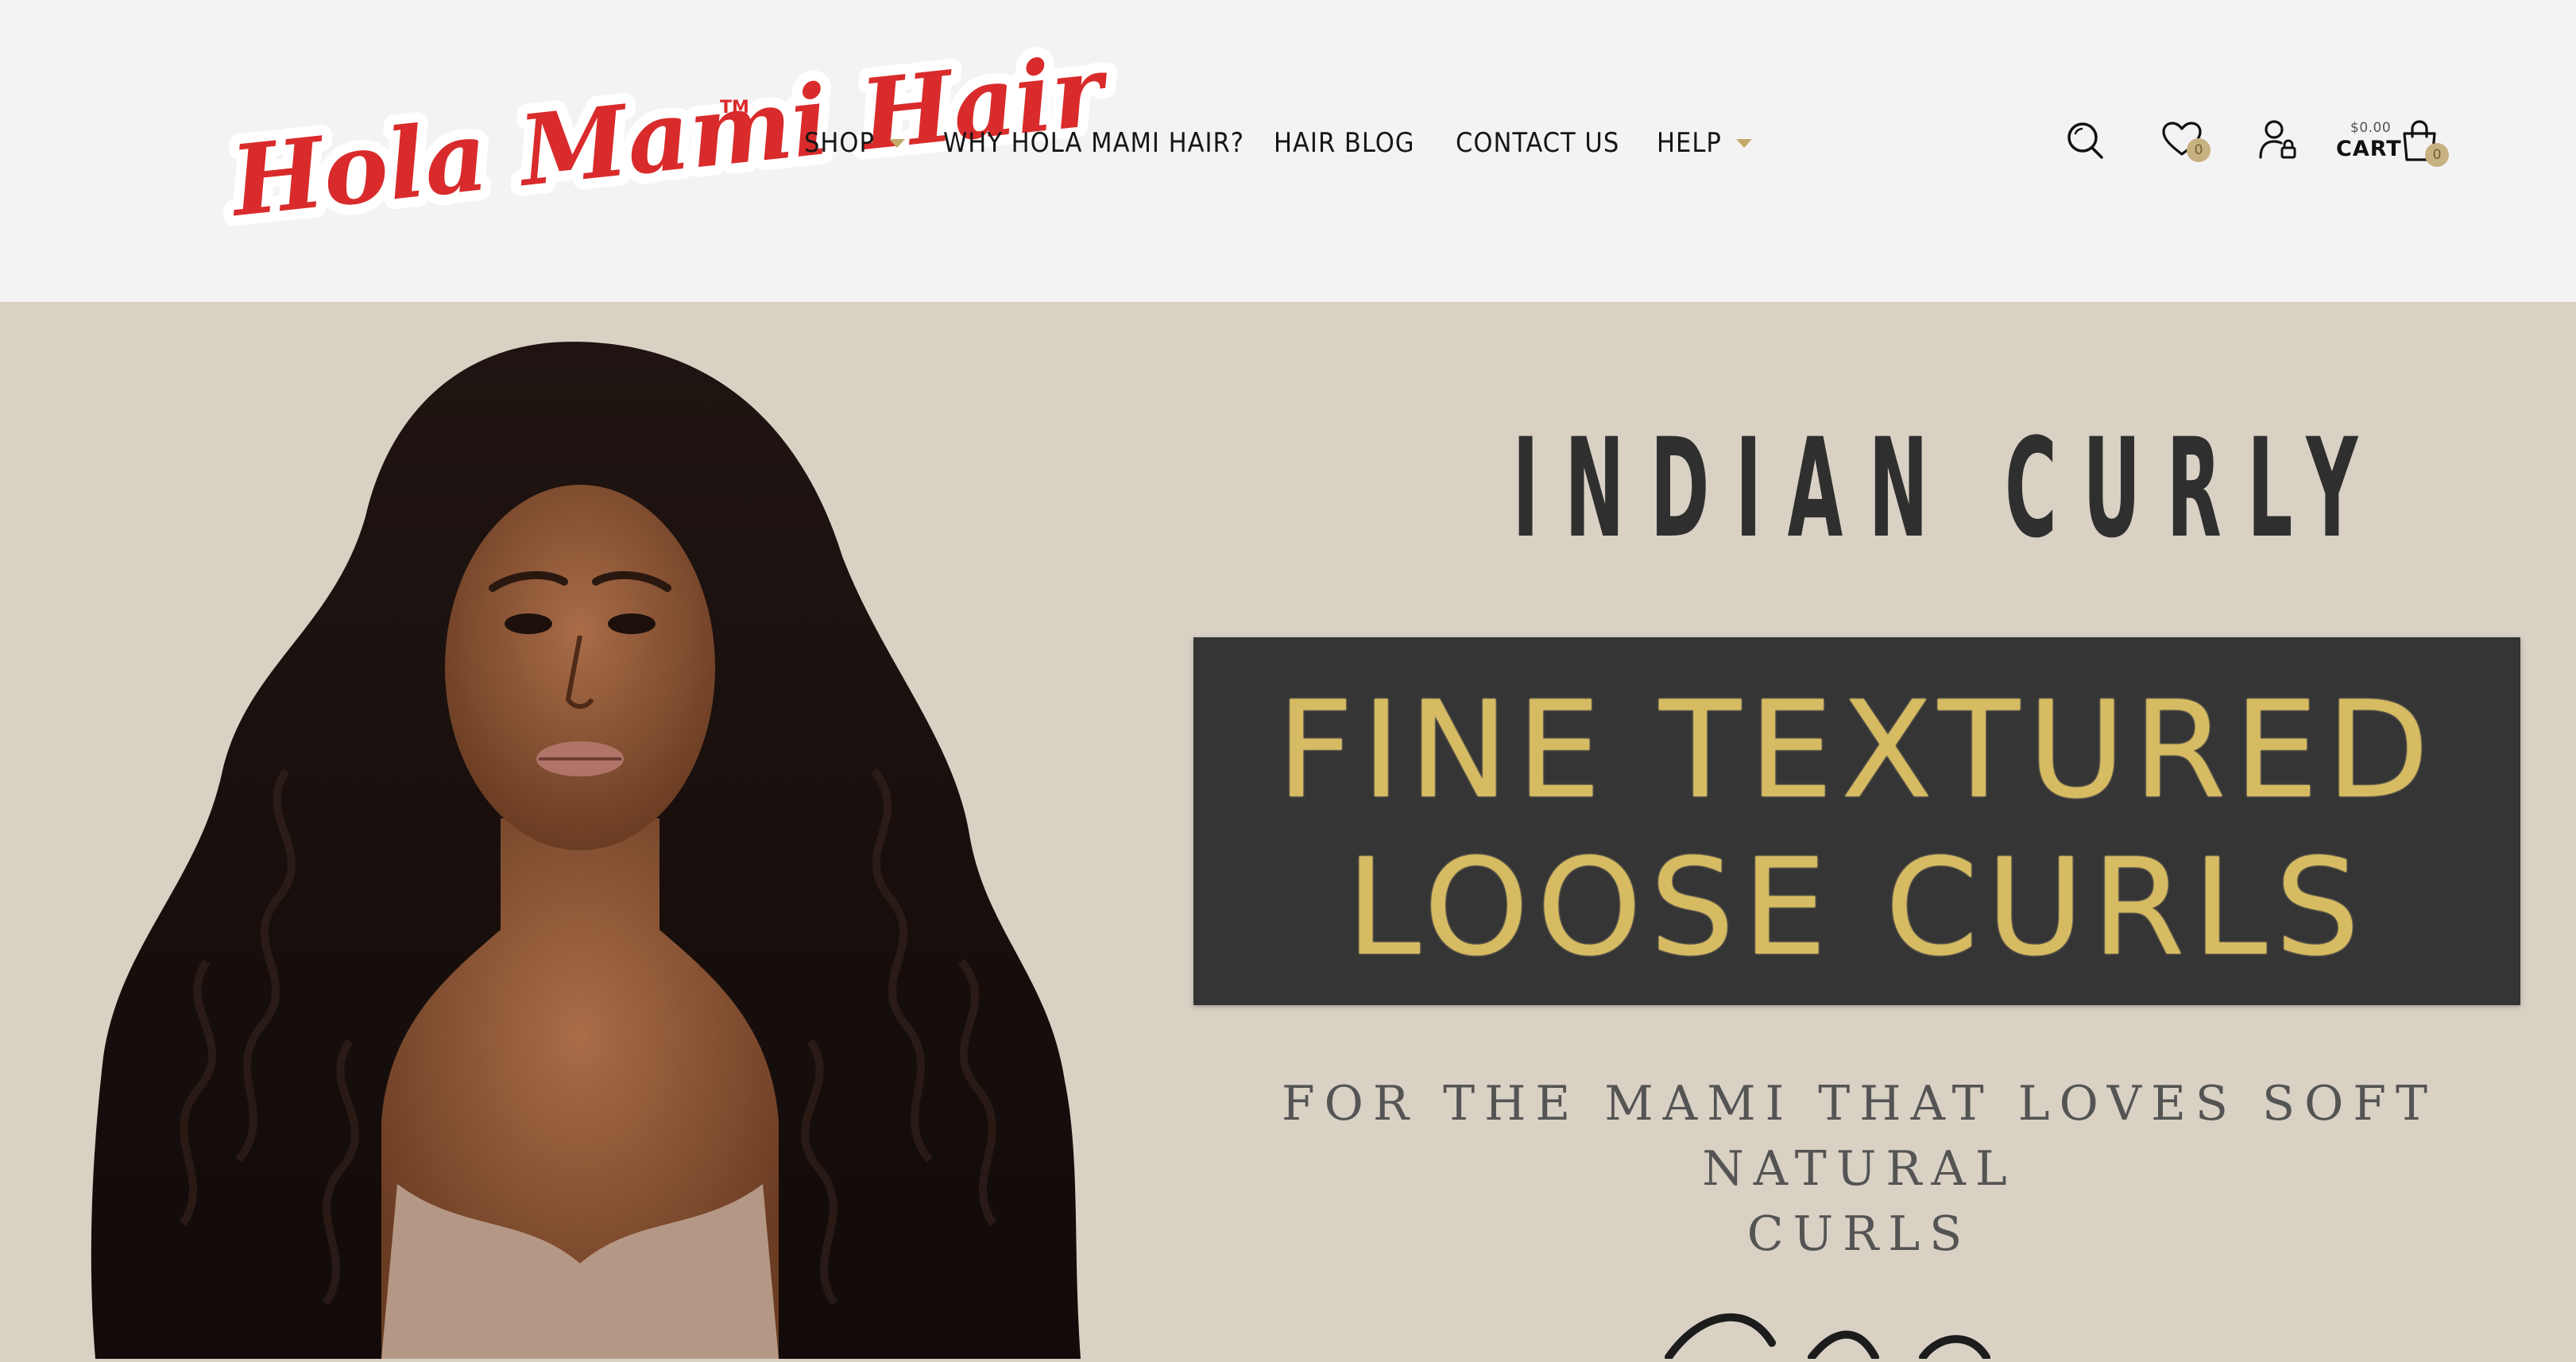 This screenshot has height=1362, width=2576. I want to click on cart-label: CART, so click(2369, 149).